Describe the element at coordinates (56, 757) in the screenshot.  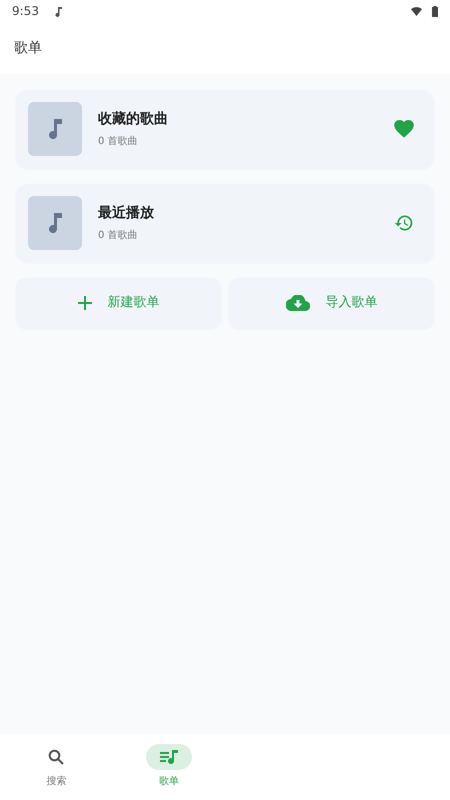
I see `search-icon` at that location.